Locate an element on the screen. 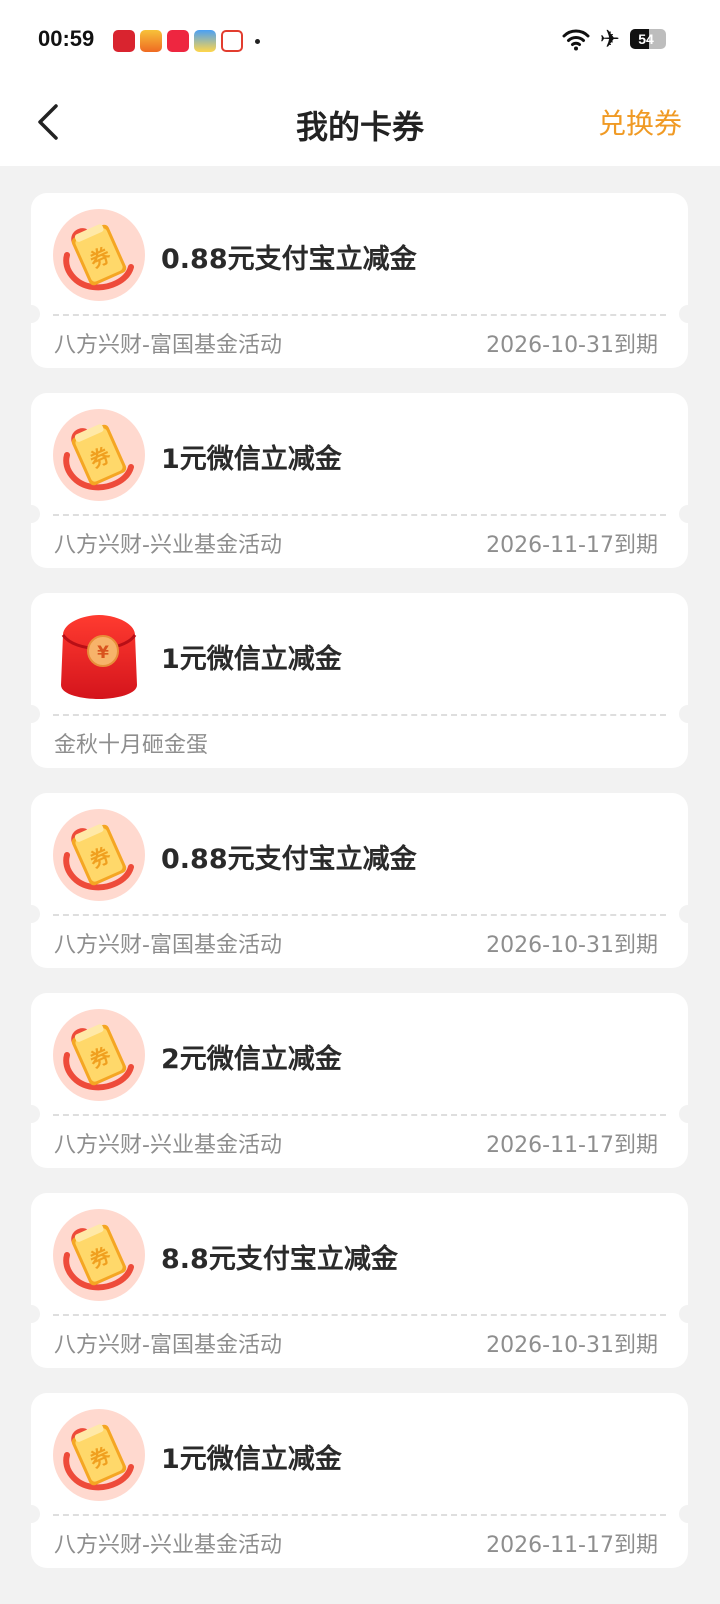  coupon-source: 金秋十月砸金蛋 is located at coordinates (131, 745).